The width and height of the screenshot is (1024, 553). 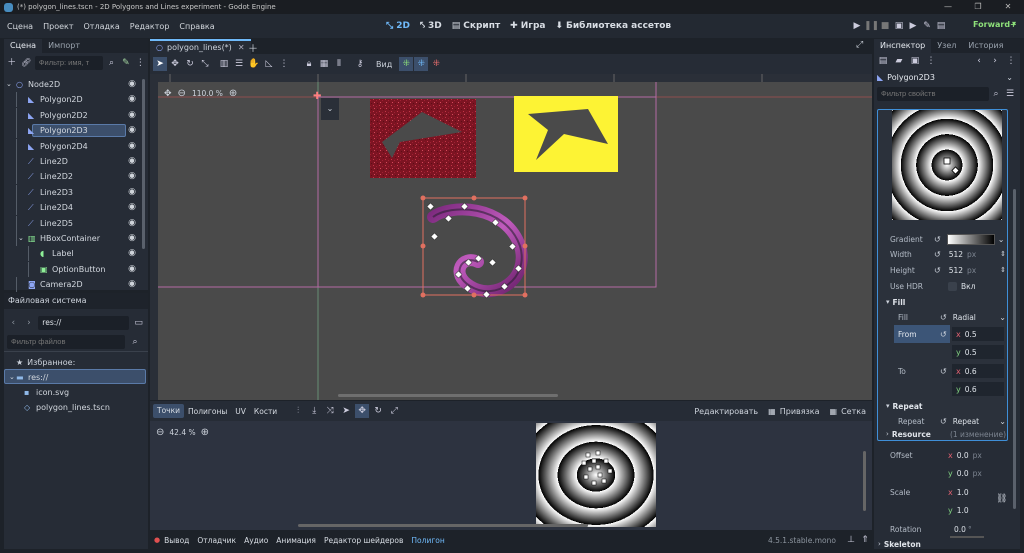 What do you see at coordinates (1014, 349) in the screenshot?
I see `inspector-scrollbar` at bounding box center [1014, 349].